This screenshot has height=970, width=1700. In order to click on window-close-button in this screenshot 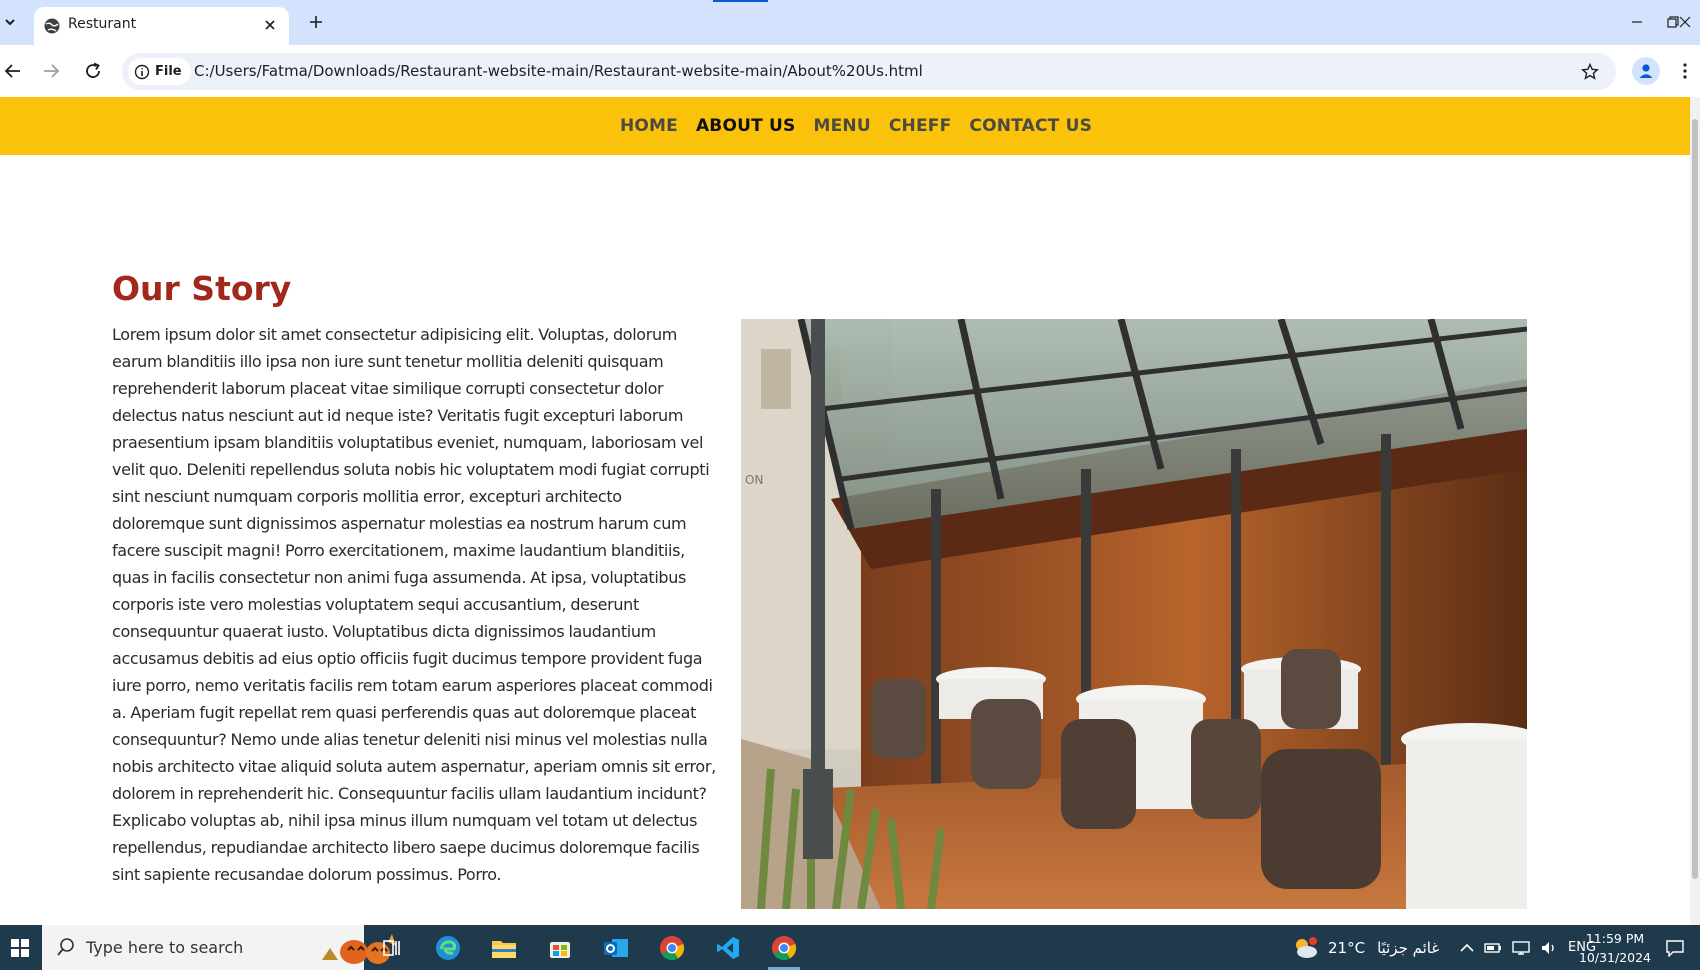, I will do `click(1685, 22)`.